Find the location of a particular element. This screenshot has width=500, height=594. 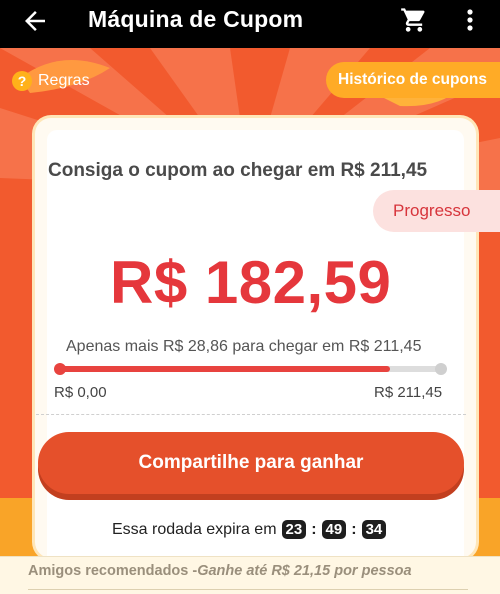

friends-reward-text: Ganhe até R$ 21,15 por pessoa is located at coordinates (304, 571).